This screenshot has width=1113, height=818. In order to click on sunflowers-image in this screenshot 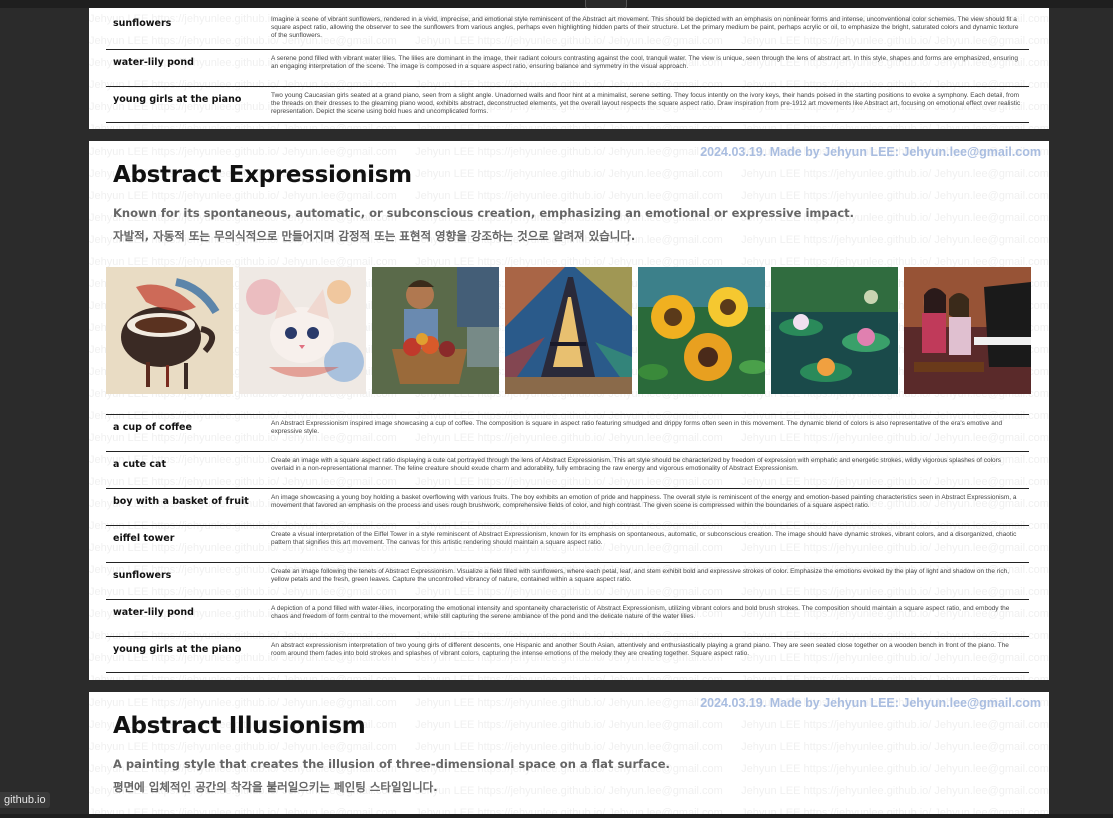, I will do `click(701, 330)`.